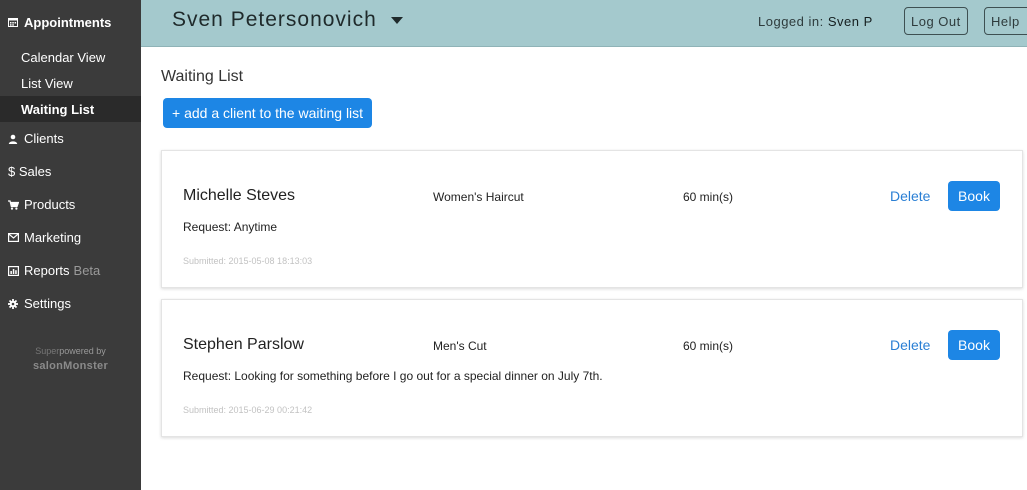  I want to click on sidebar-item-appointments: Appointments, so click(70, 22).